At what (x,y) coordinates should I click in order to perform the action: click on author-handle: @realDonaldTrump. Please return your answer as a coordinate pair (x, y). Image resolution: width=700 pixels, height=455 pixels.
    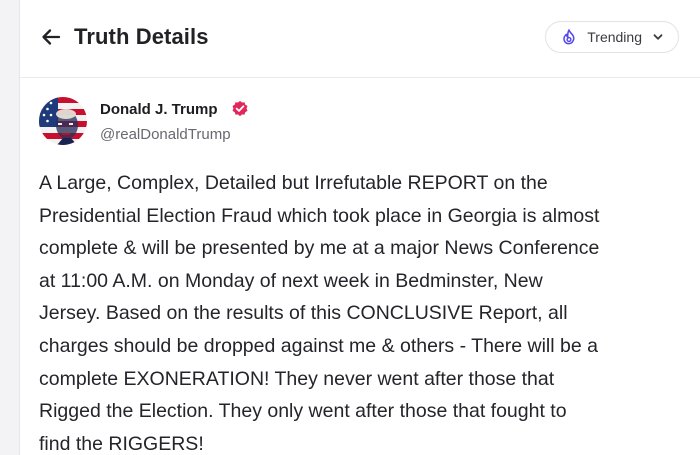
    Looking at the image, I should click on (165, 134).